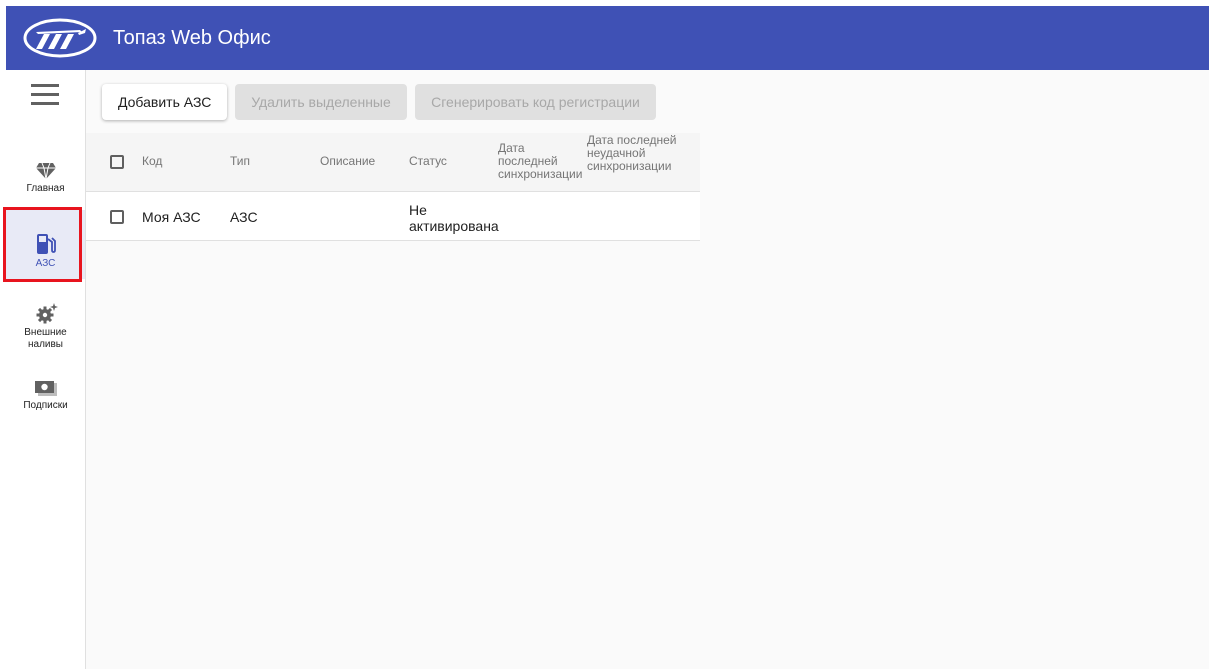 The width and height of the screenshot is (1209, 669). I want to click on cell-code: Моя АЗС, so click(171, 217).